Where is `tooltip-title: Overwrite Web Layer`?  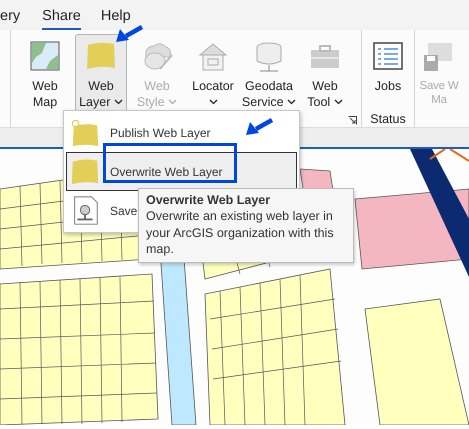 tooltip-title: Overwrite Web Layer is located at coordinates (209, 200).